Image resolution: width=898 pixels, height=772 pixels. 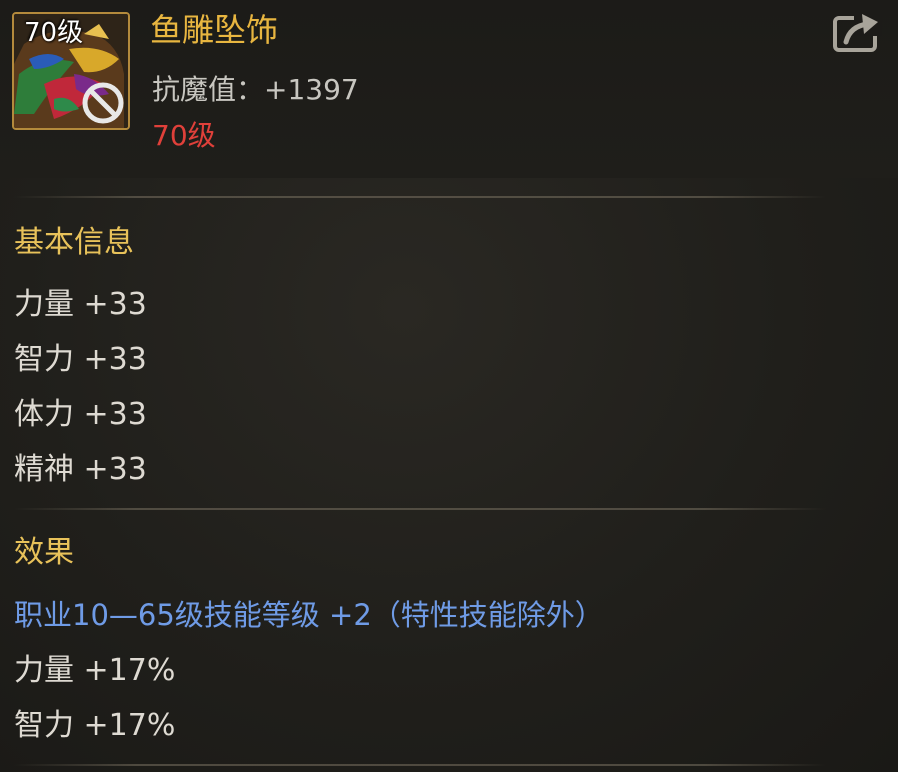 What do you see at coordinates (54, 33) in the screenshot?
I see `item-level-badge: 70级` at bounding box center [54, 33].